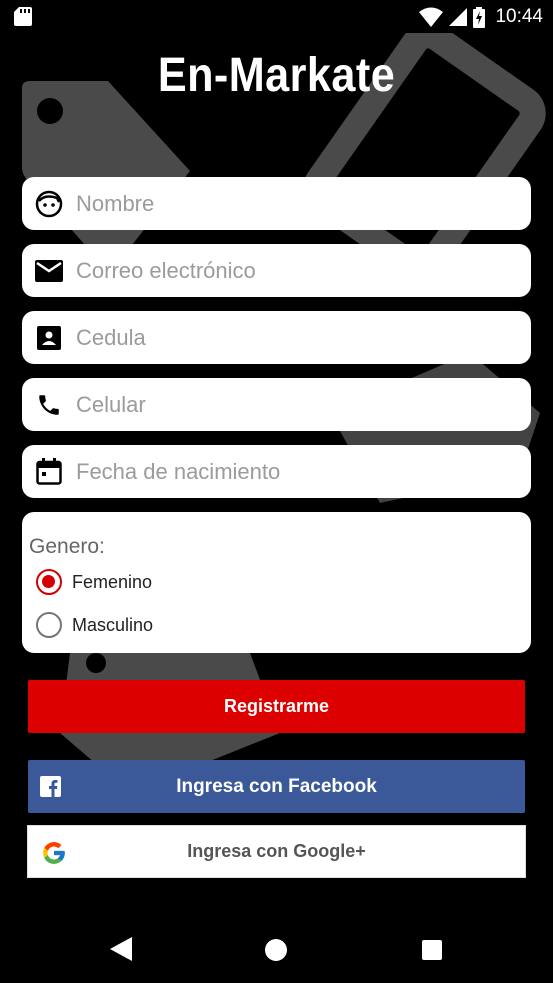 This screenshot has height=983, width=553. I want to click on gender-option-label: Femenino, so click(112, 581).